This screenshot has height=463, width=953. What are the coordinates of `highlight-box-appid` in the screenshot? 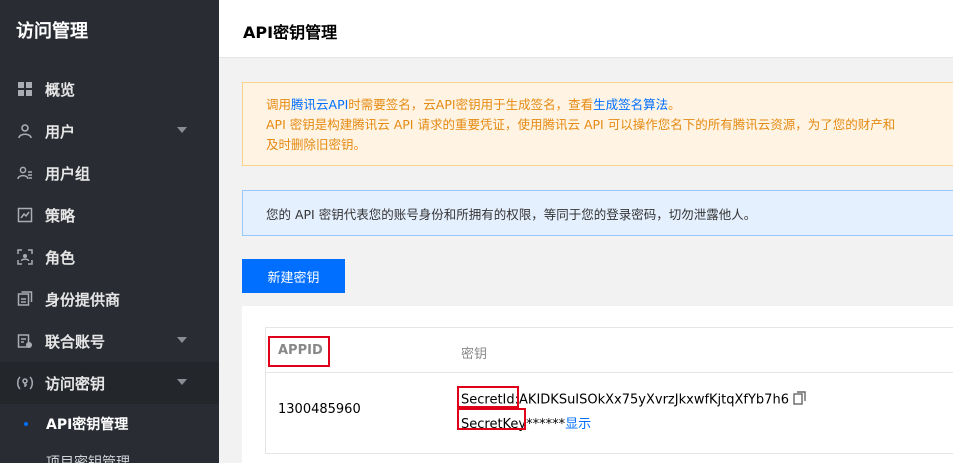 It's located at (299, 351).